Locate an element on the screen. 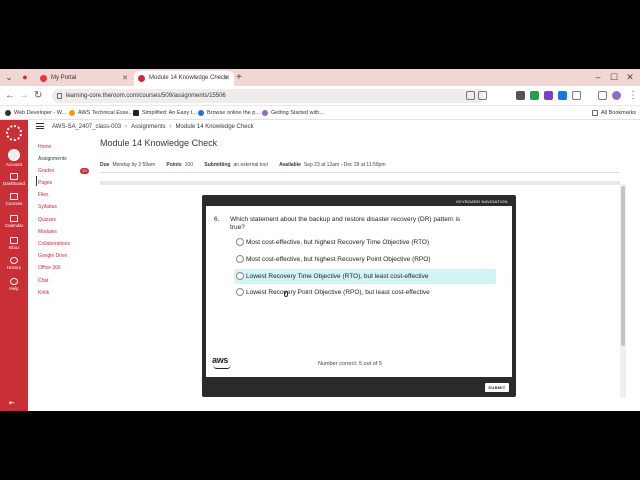  course-nav-kritik: Kritik is located at coordinates (43, 293).